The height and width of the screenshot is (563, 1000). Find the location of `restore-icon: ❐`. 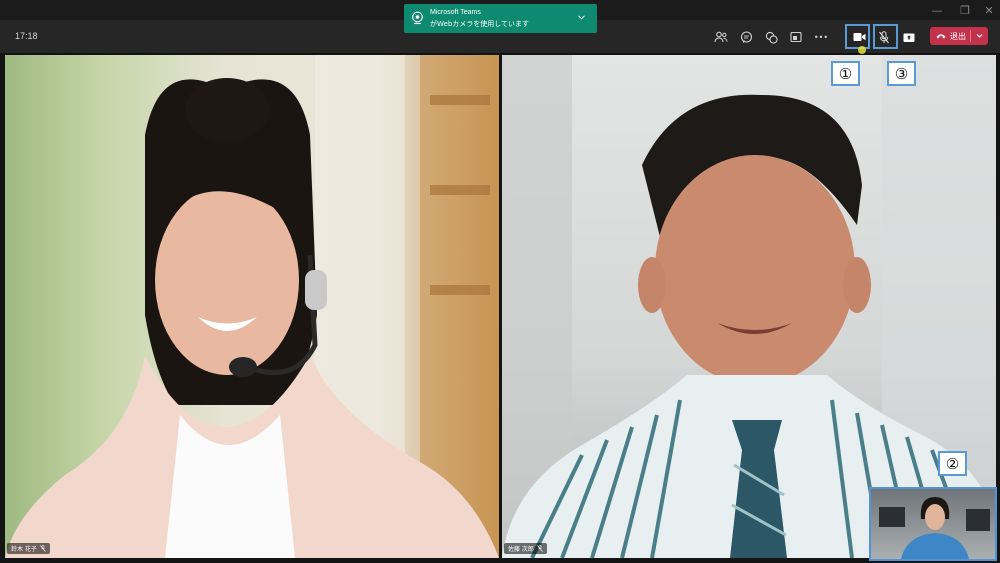

restore-icon: ❐ is located at coordinates (965, 10).